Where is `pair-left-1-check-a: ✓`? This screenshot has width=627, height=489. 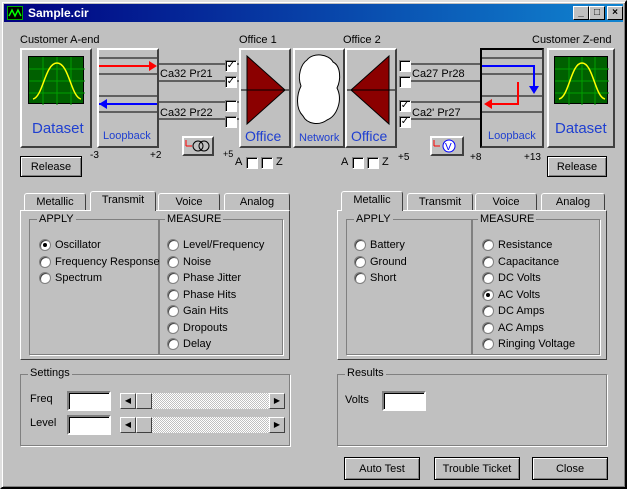
pair-left-1-check-a: ✓ is located at coordinates (231, 66).